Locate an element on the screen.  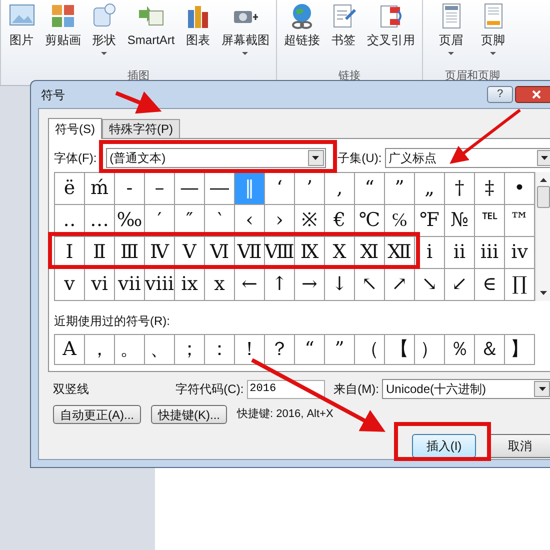
symbol-cell: ⅳ is located at coordinates (520, 253).